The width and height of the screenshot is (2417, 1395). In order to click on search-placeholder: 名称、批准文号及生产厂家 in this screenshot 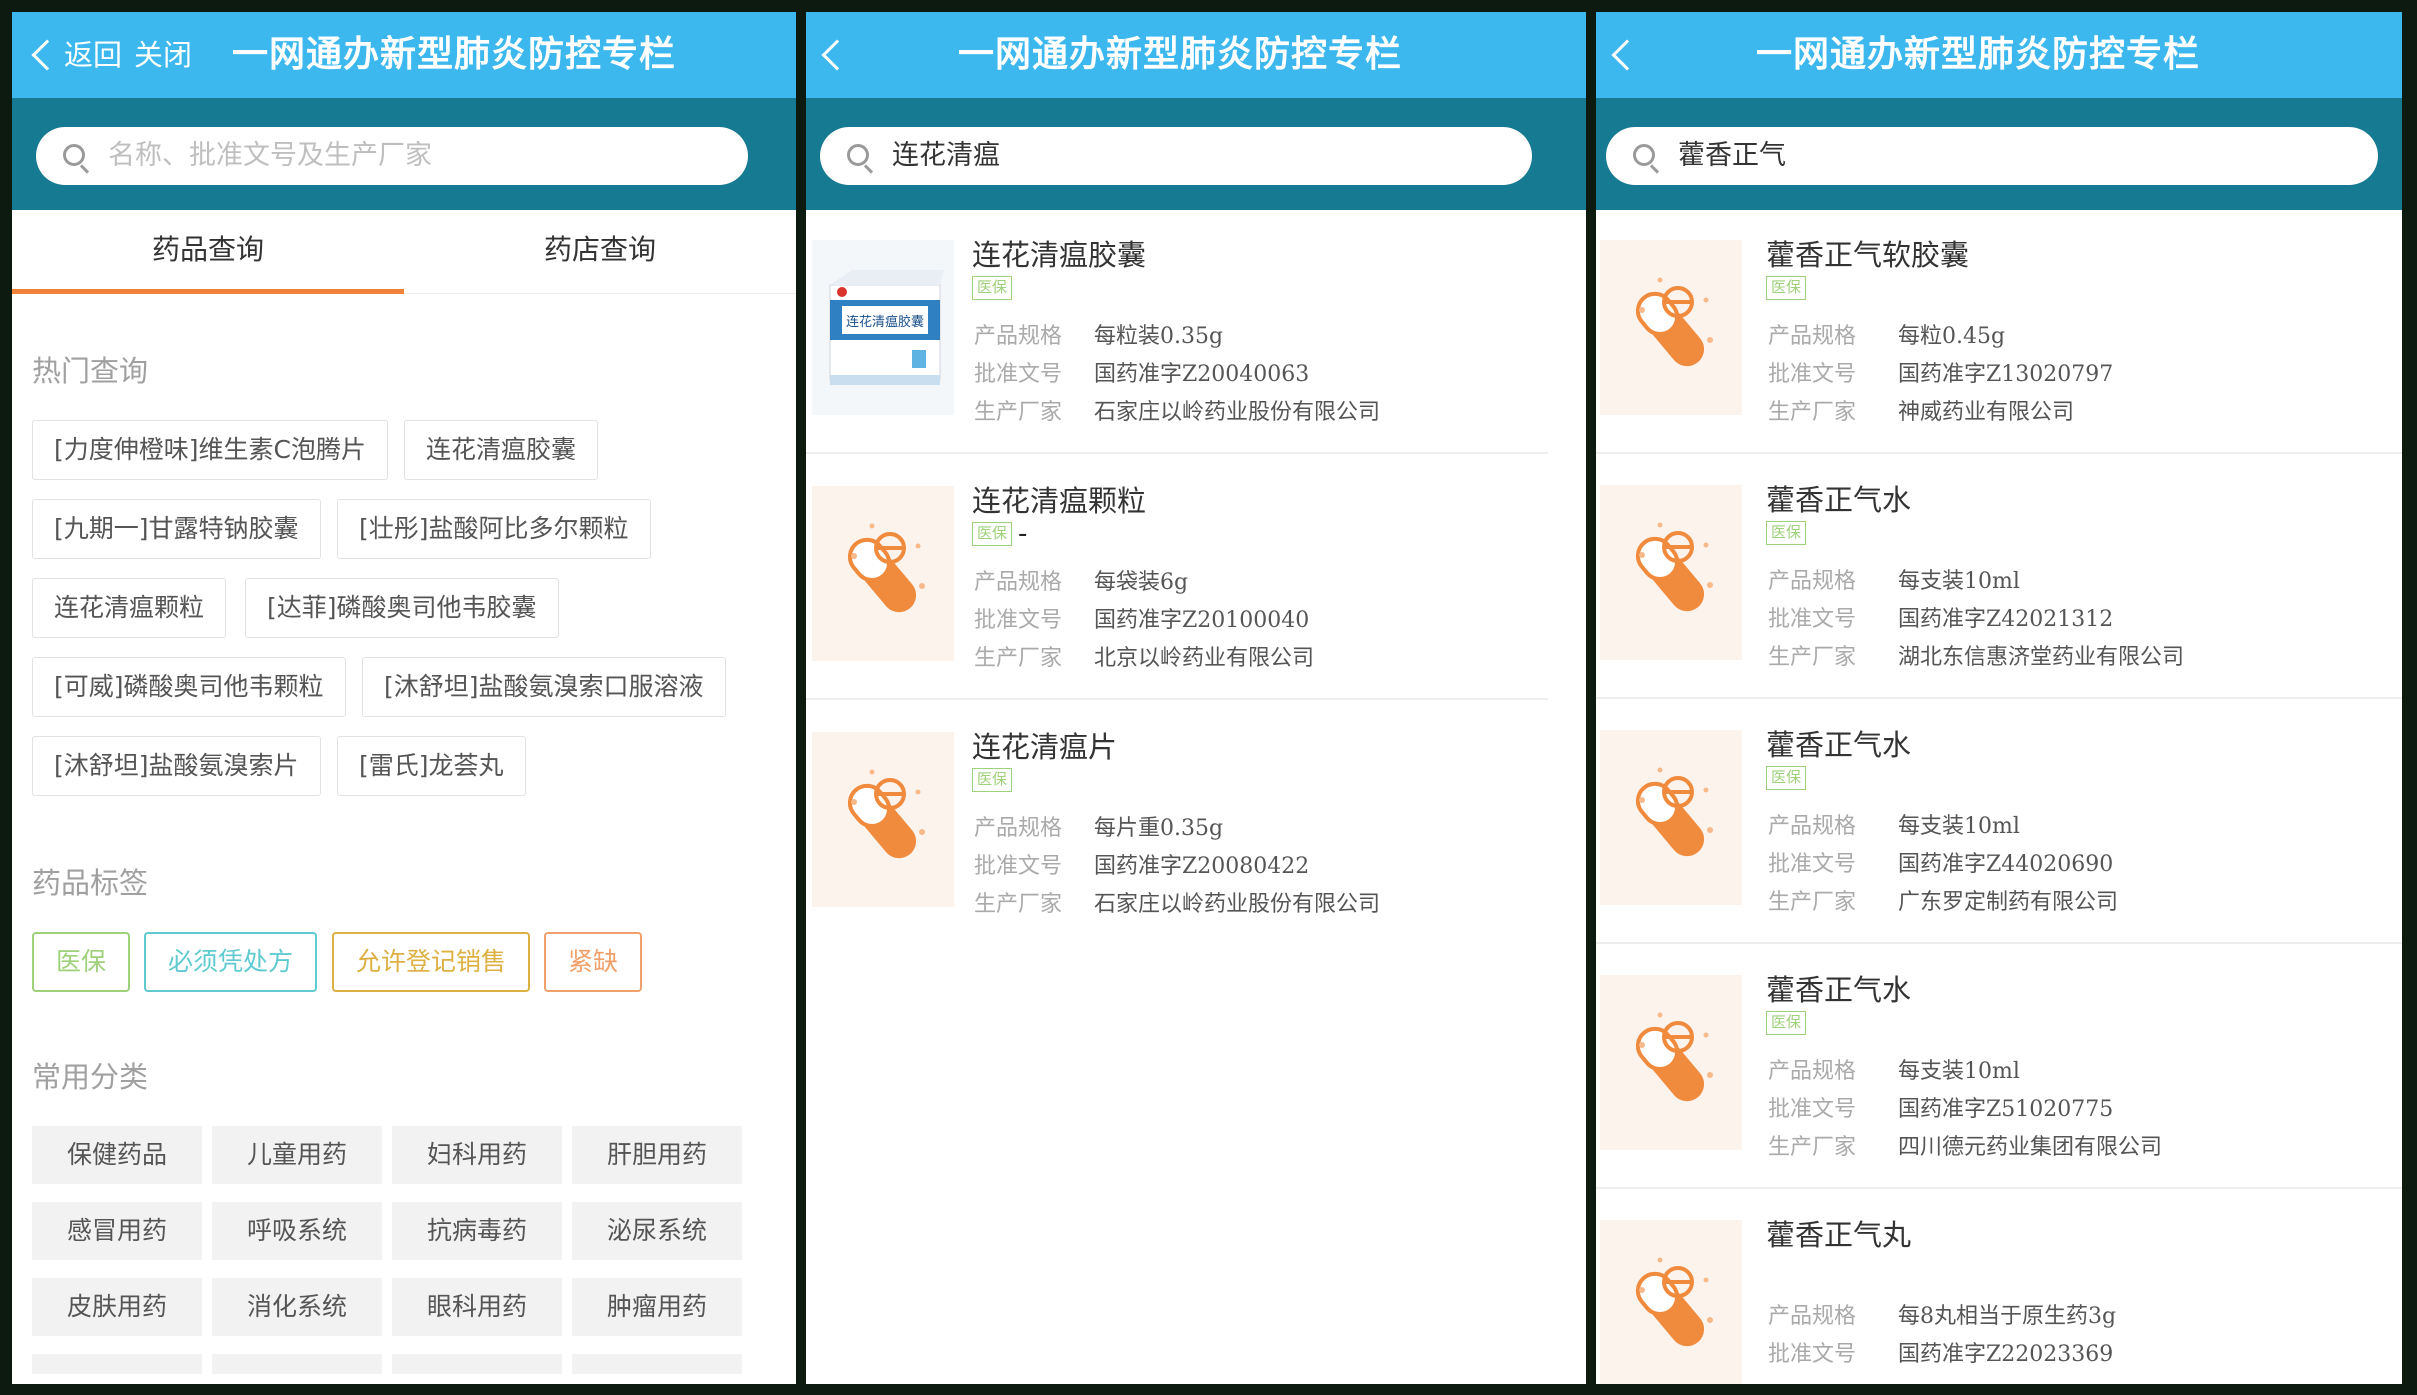, I will do `click(270, 155)`.